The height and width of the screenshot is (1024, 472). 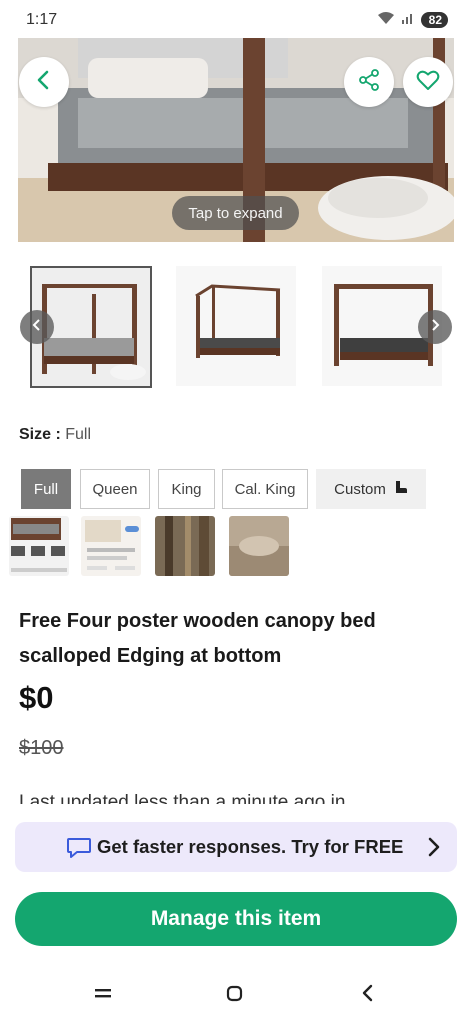 What do you see at coordinates (236, 919) in the screenshot?
I see `manage-item-button: Manage this item` at bounding box center [236, 919].